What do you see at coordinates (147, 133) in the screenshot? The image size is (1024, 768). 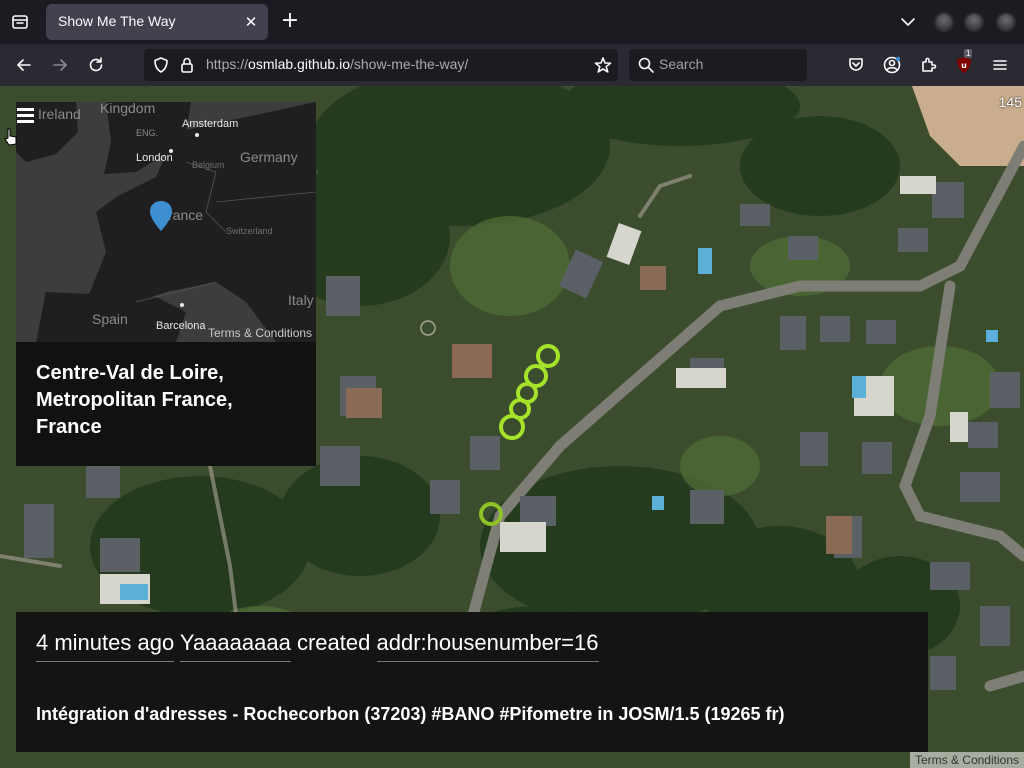 I see `map-label-eng: ENG.` at bounding box center [147, 133].